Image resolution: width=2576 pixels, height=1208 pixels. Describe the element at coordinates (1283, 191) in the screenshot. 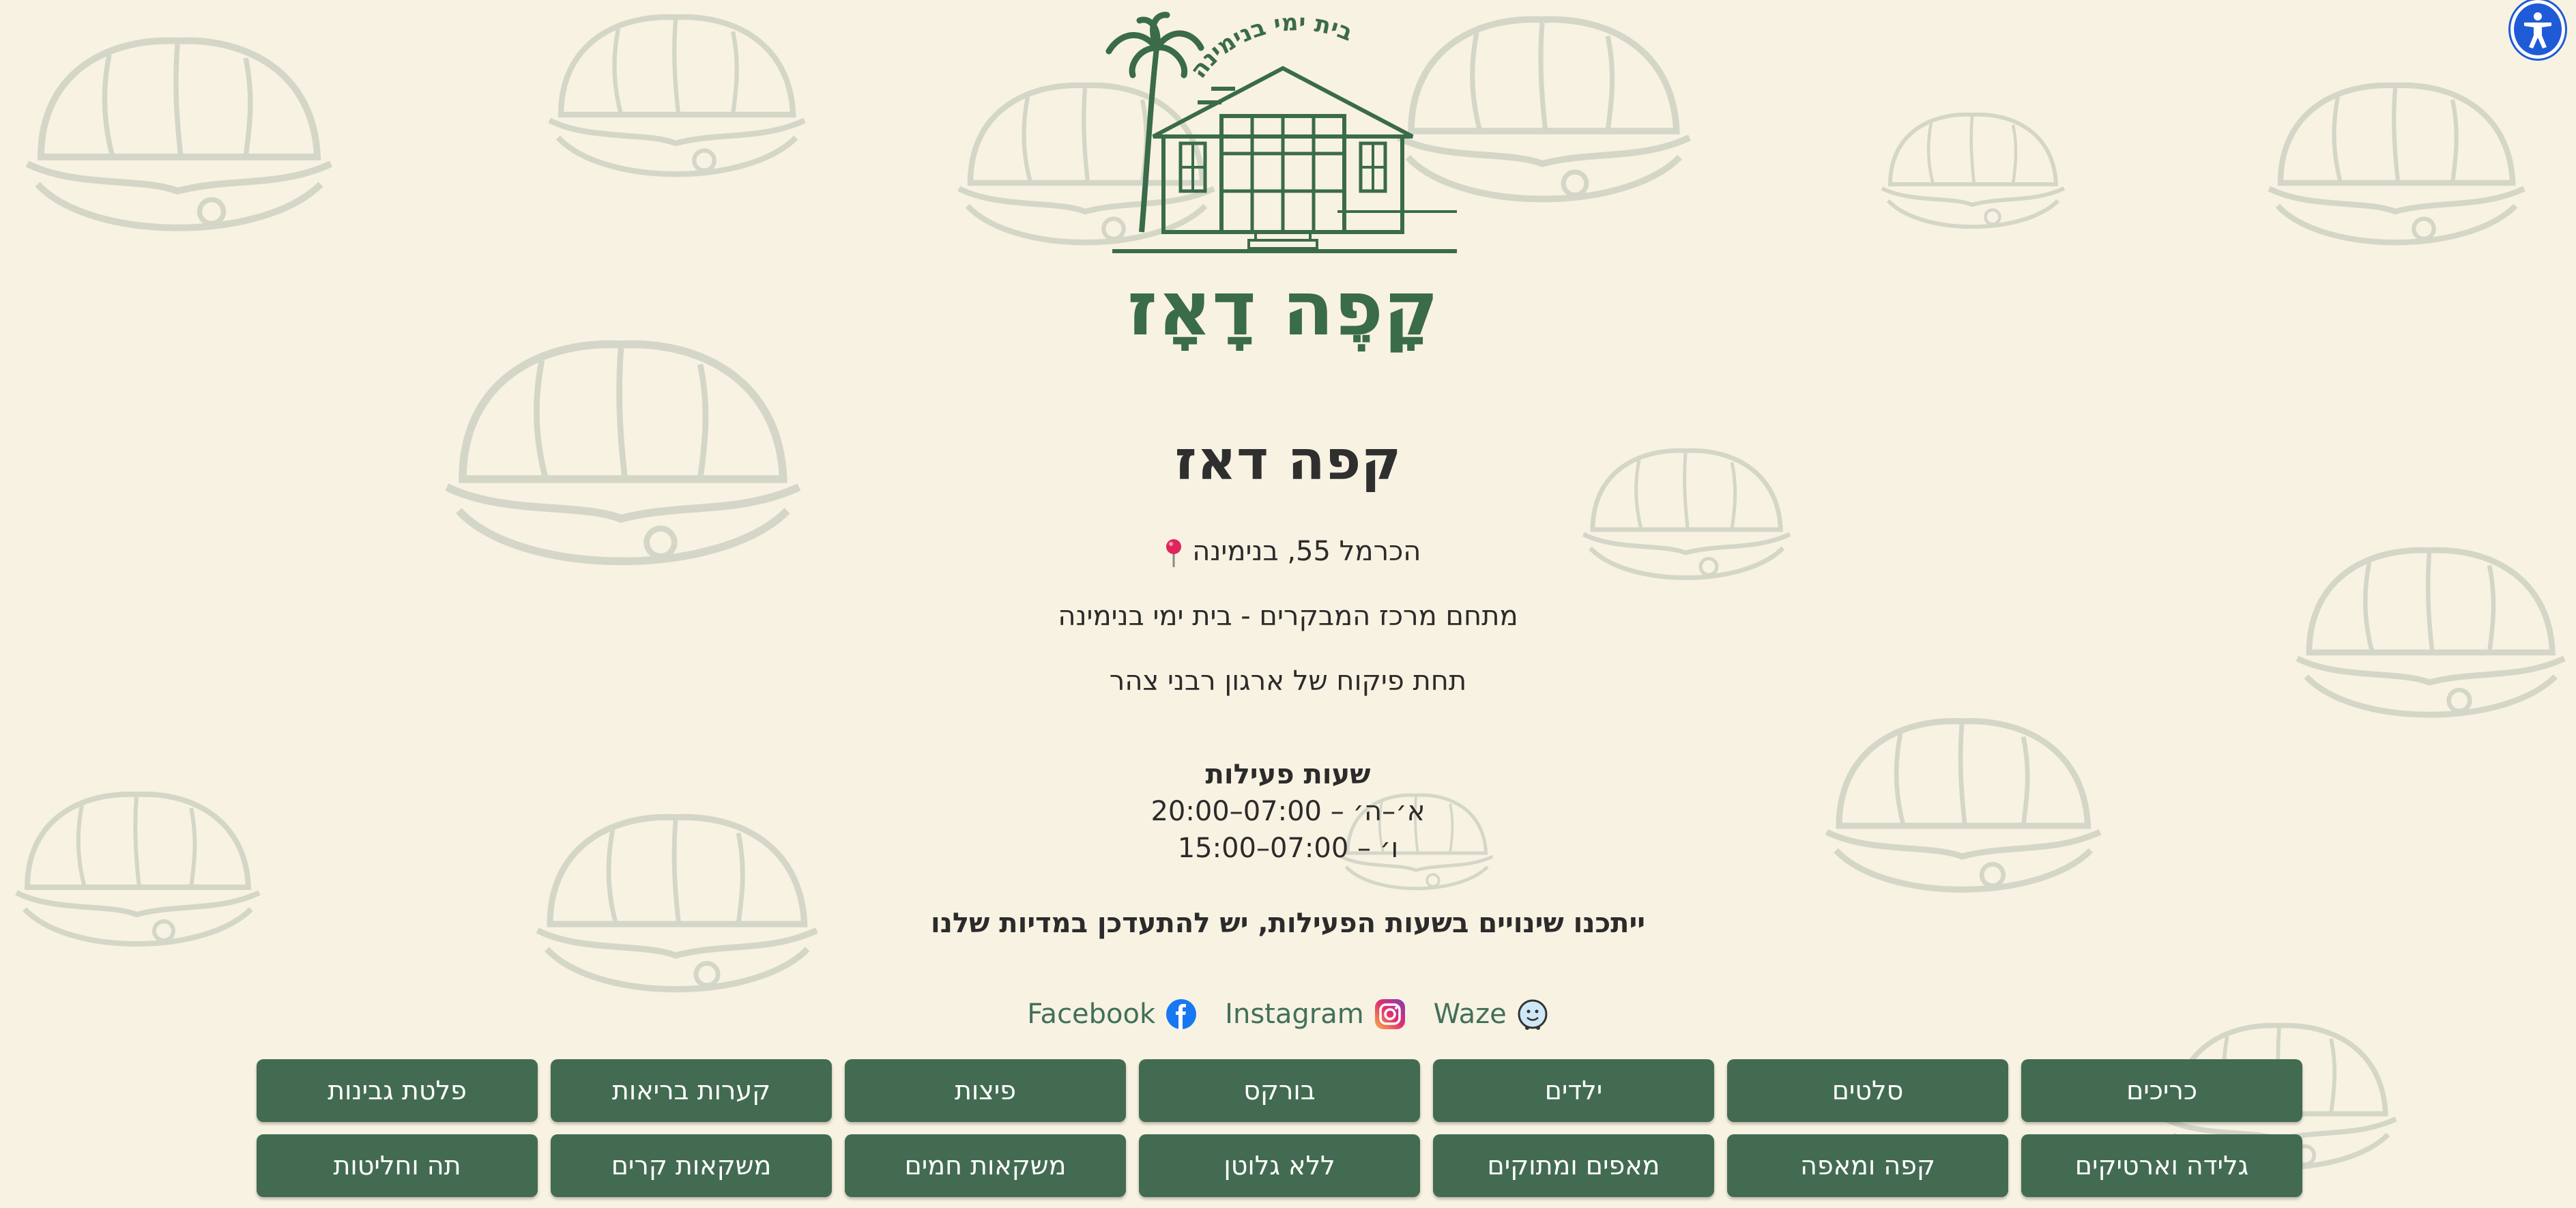

I see `cafe-logo: בית ימי בנימינה קָפֶה דָאָז` at that location.